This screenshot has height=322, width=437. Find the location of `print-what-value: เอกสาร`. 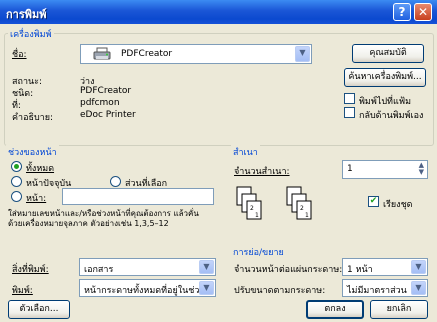

print-what-value: เอกสาร is located at coordinates (99, 270).